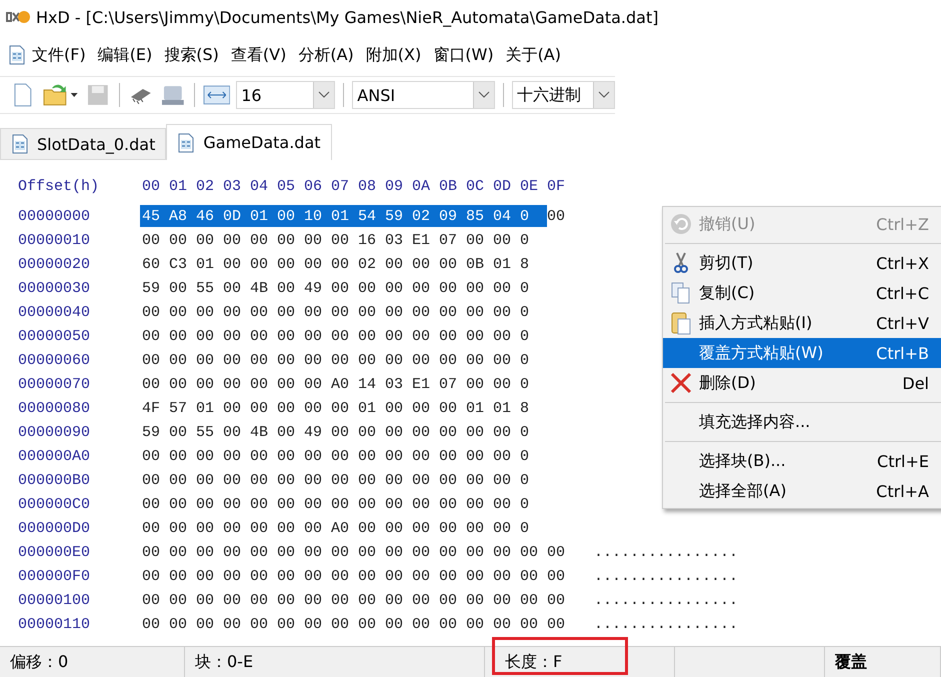  I want to click on menu-item: 查看(V), so click(258, 55).